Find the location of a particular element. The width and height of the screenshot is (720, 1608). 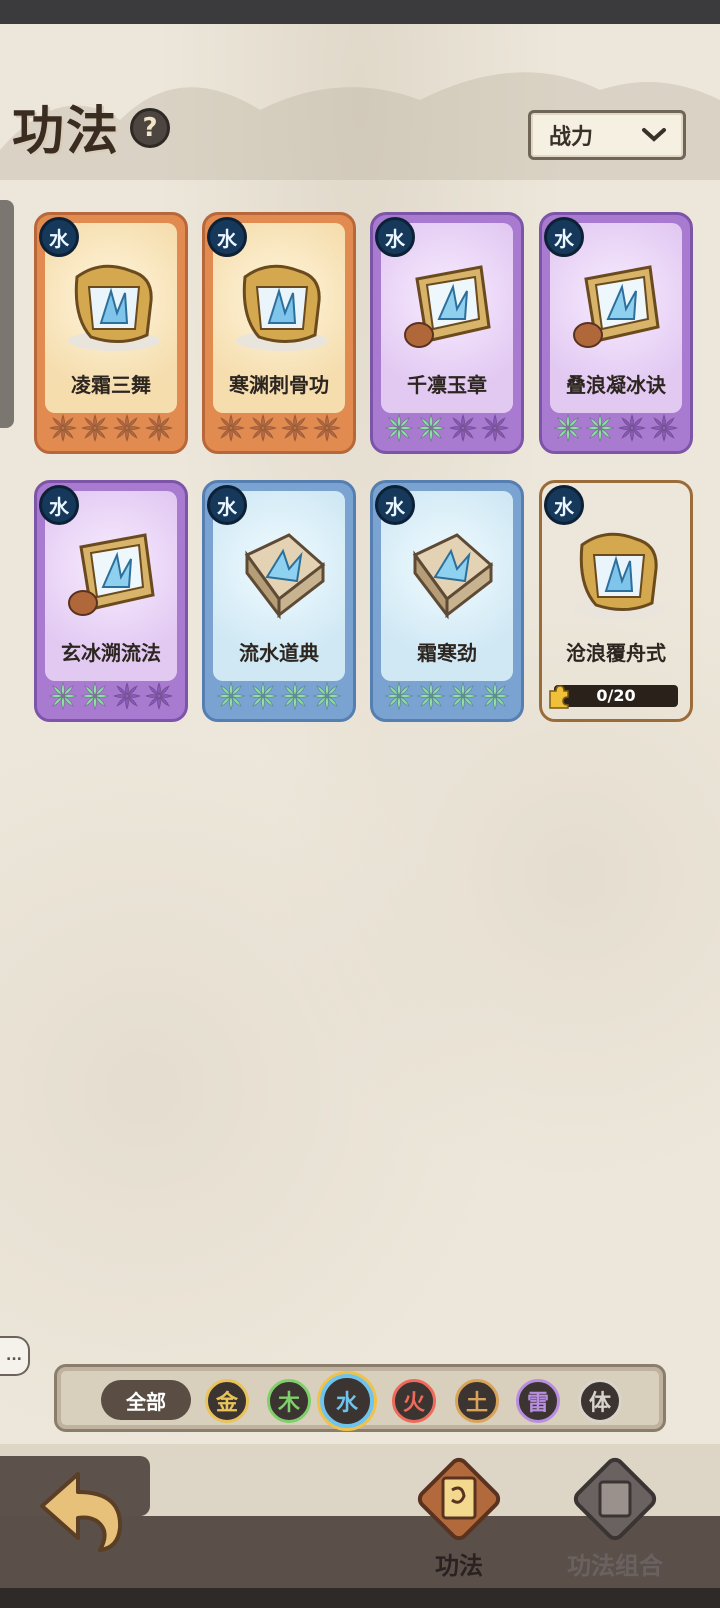

tab-gongfa: 功法 is located at coordinates (459, 1521).